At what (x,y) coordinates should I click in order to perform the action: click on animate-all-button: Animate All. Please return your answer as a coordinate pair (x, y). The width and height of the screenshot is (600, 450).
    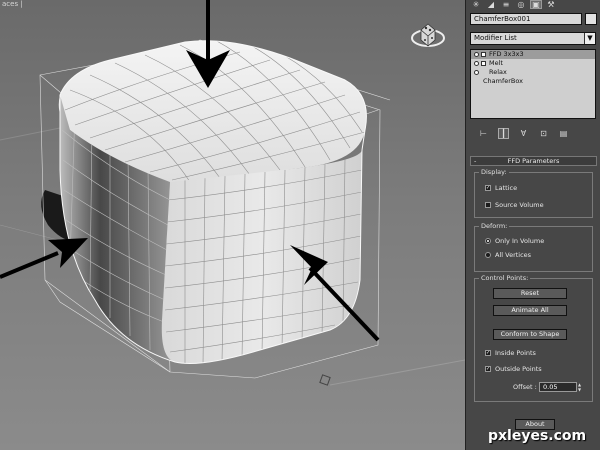
    Looking at the image, I should click on (530, 310).